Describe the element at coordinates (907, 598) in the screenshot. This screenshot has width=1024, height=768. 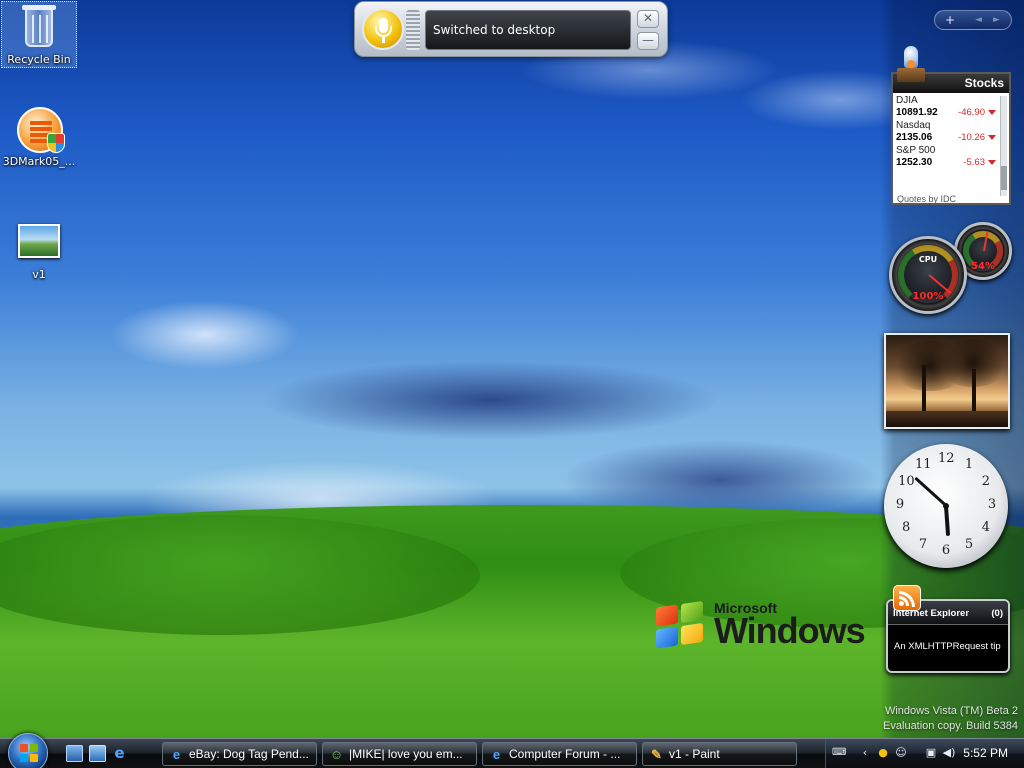
I see `rss-feed-icon` at that location.